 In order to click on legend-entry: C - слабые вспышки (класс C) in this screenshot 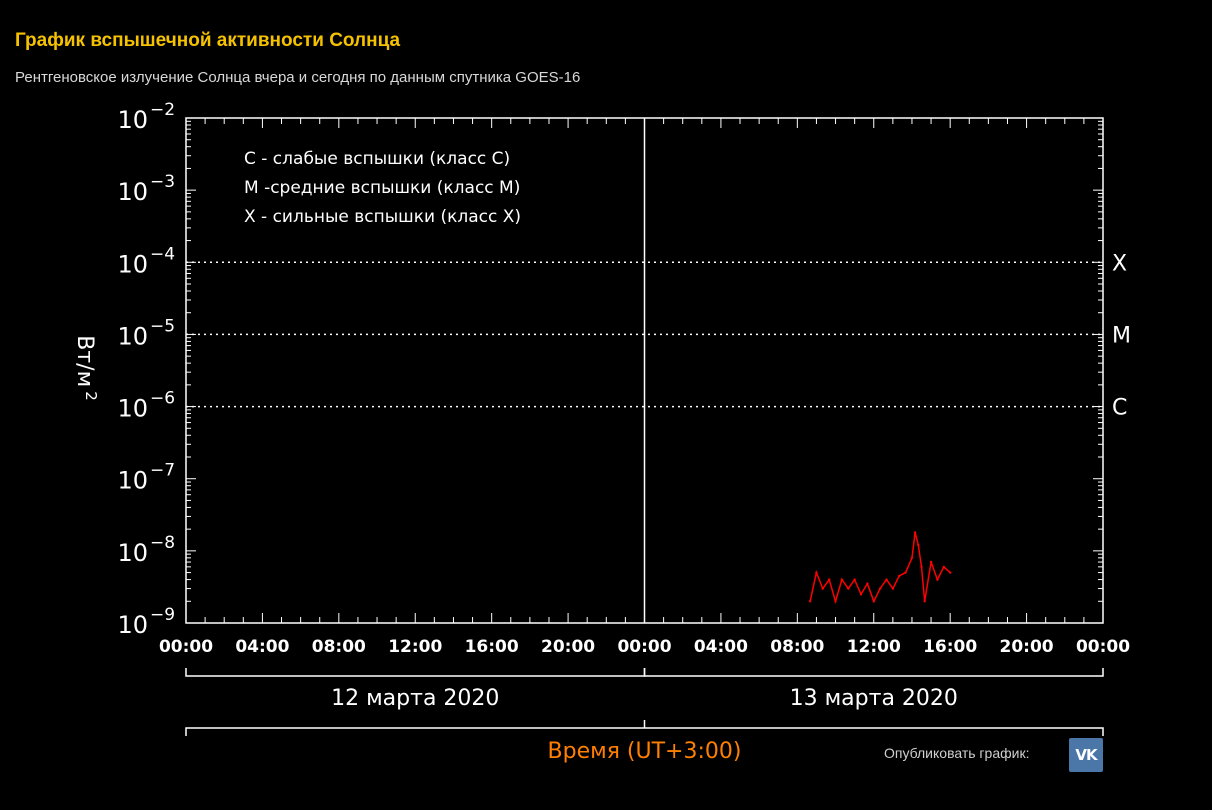, I will do `click(377, 159)`.